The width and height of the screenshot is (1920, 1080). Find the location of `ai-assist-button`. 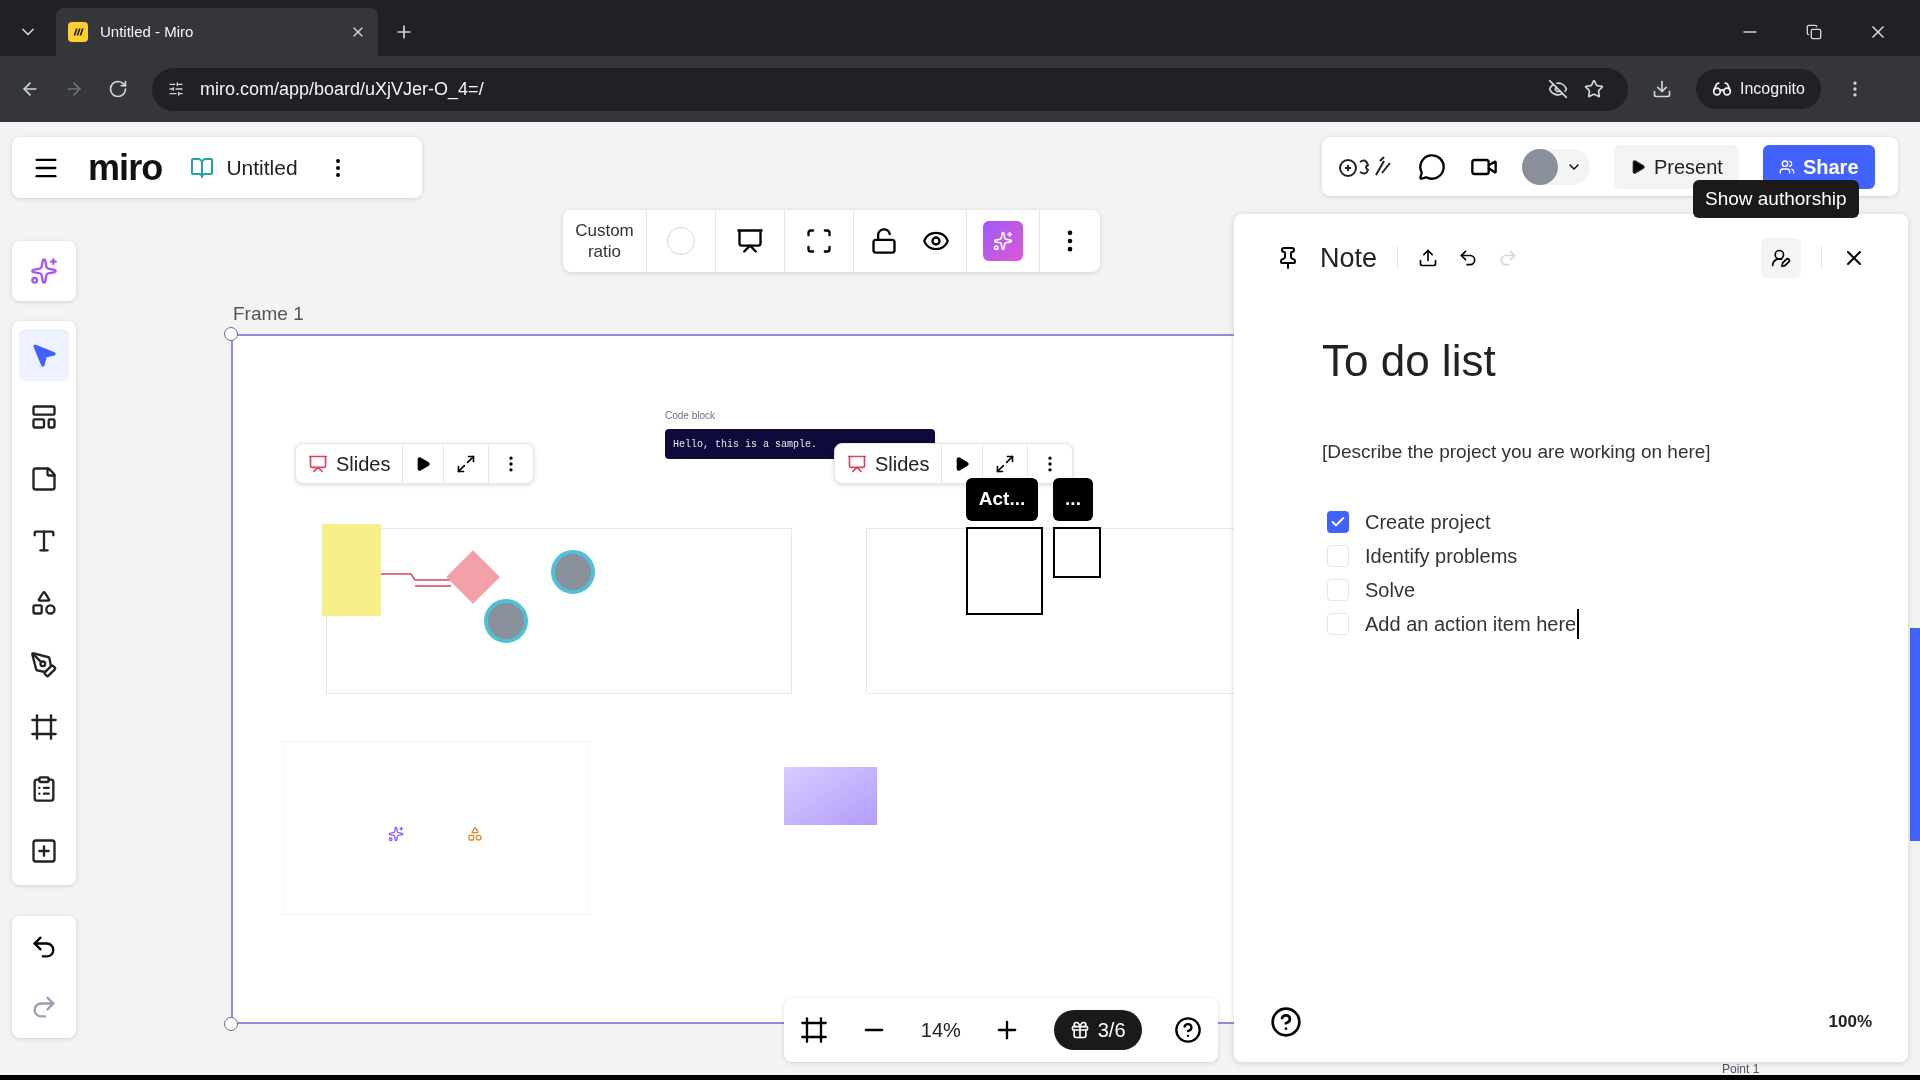

ai-assist-button is located at coordinates (44, 271).